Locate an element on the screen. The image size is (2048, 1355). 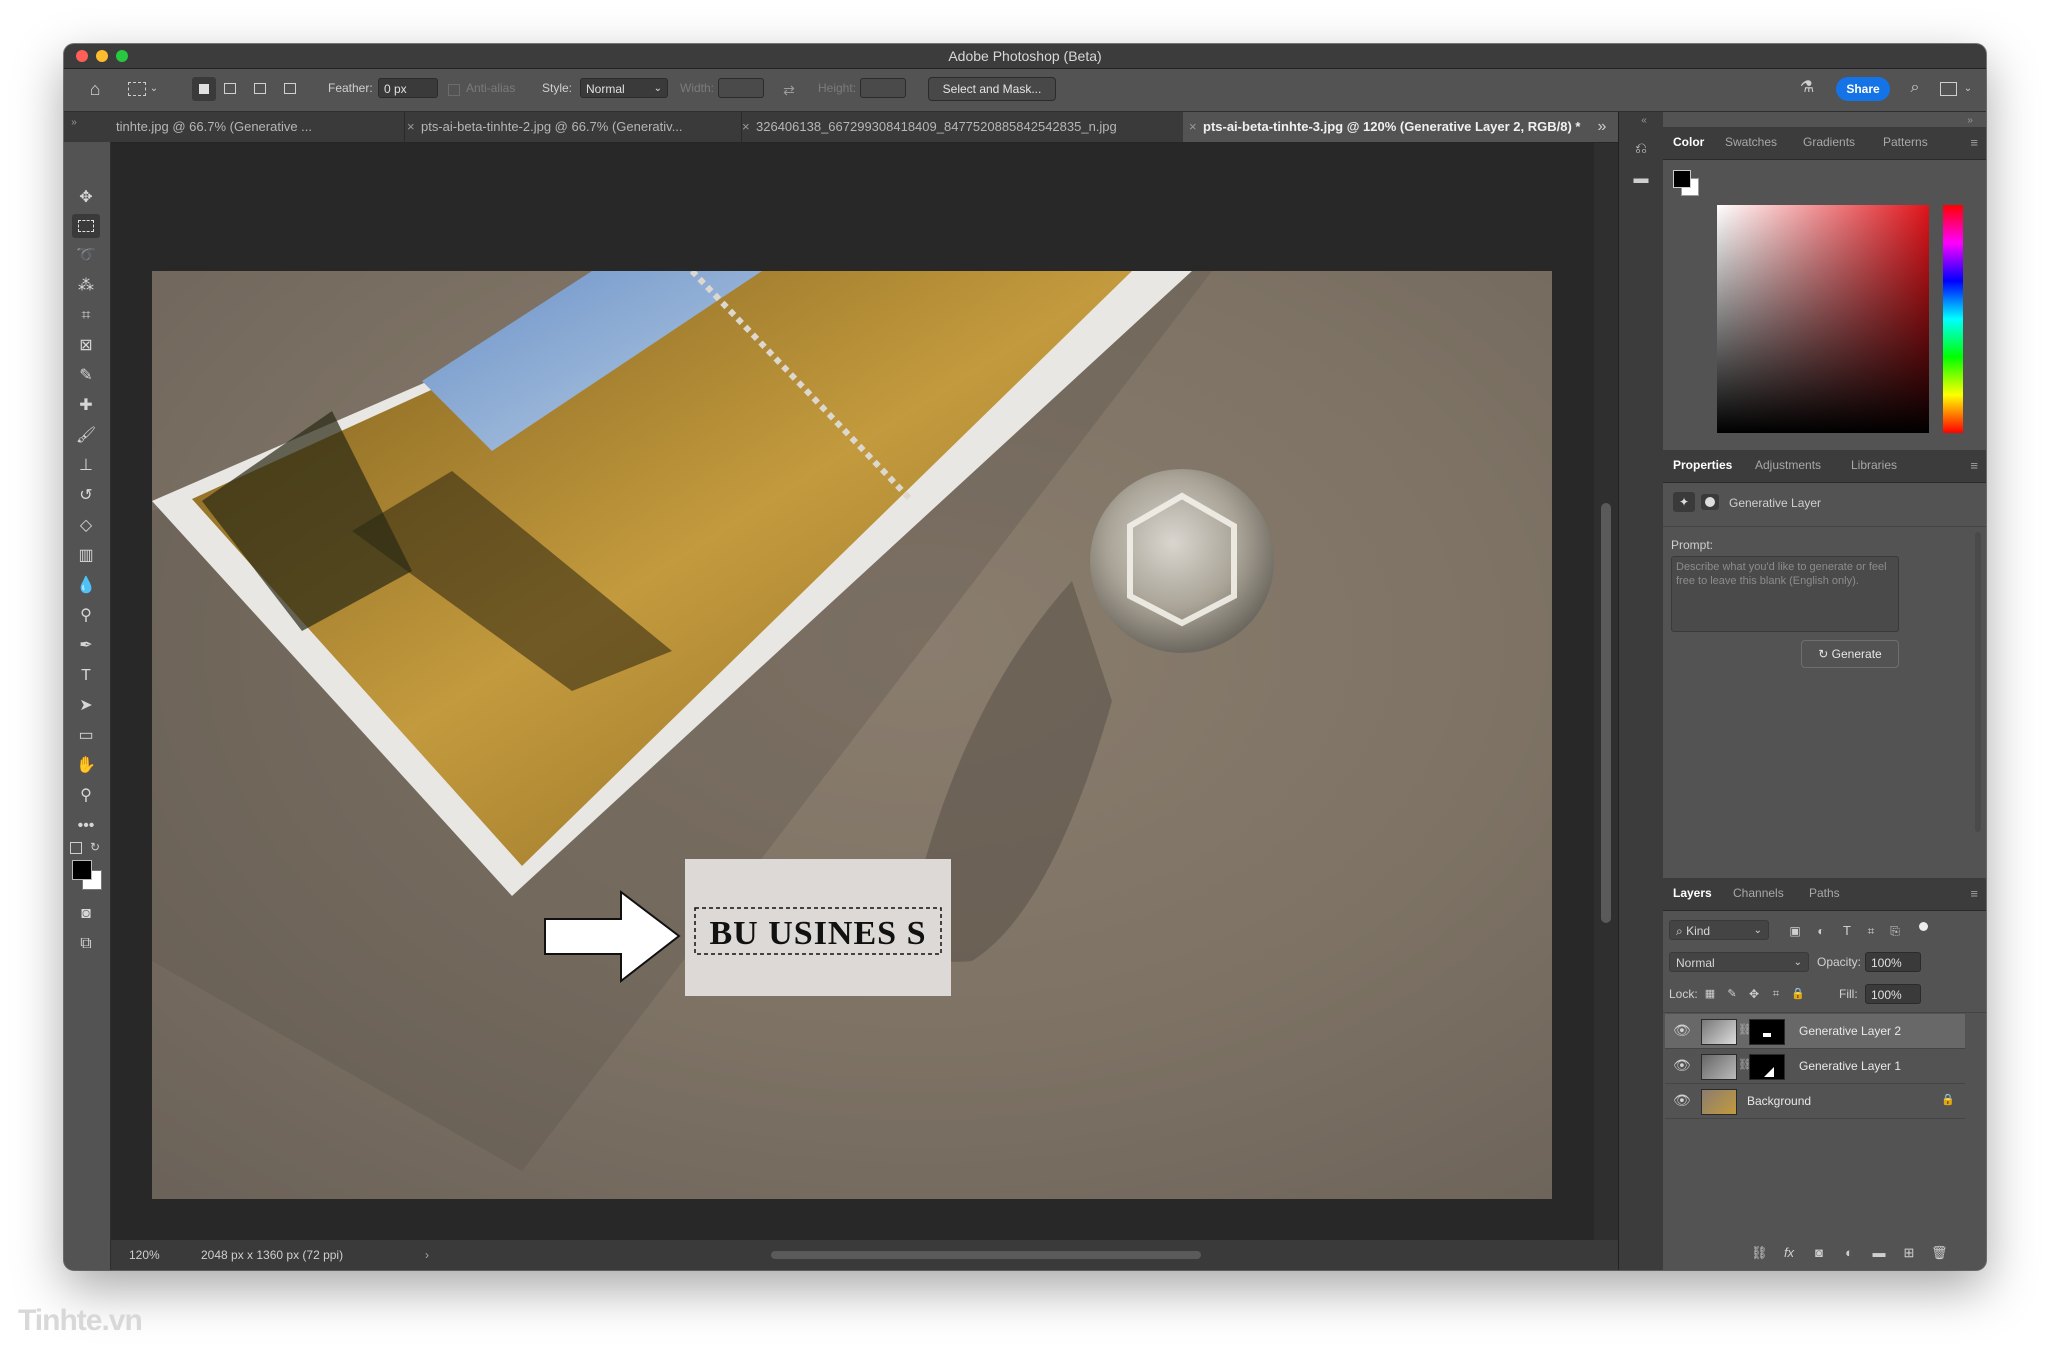
tab-color: Color is located at coordinates (1688, 142).